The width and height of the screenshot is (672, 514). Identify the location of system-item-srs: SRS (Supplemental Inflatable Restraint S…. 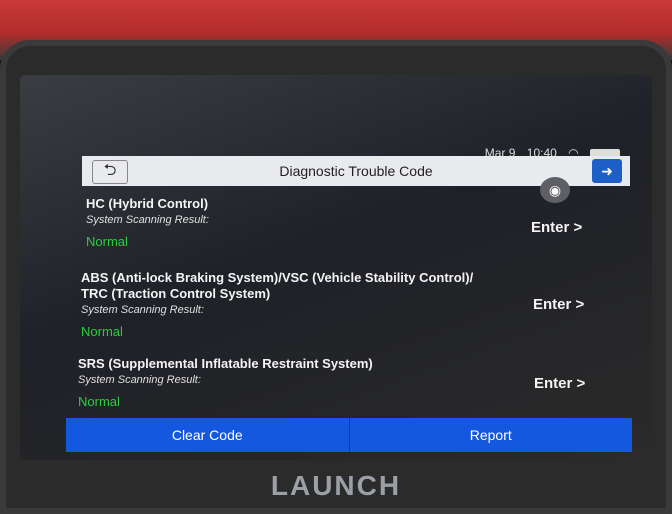
(288, 382).